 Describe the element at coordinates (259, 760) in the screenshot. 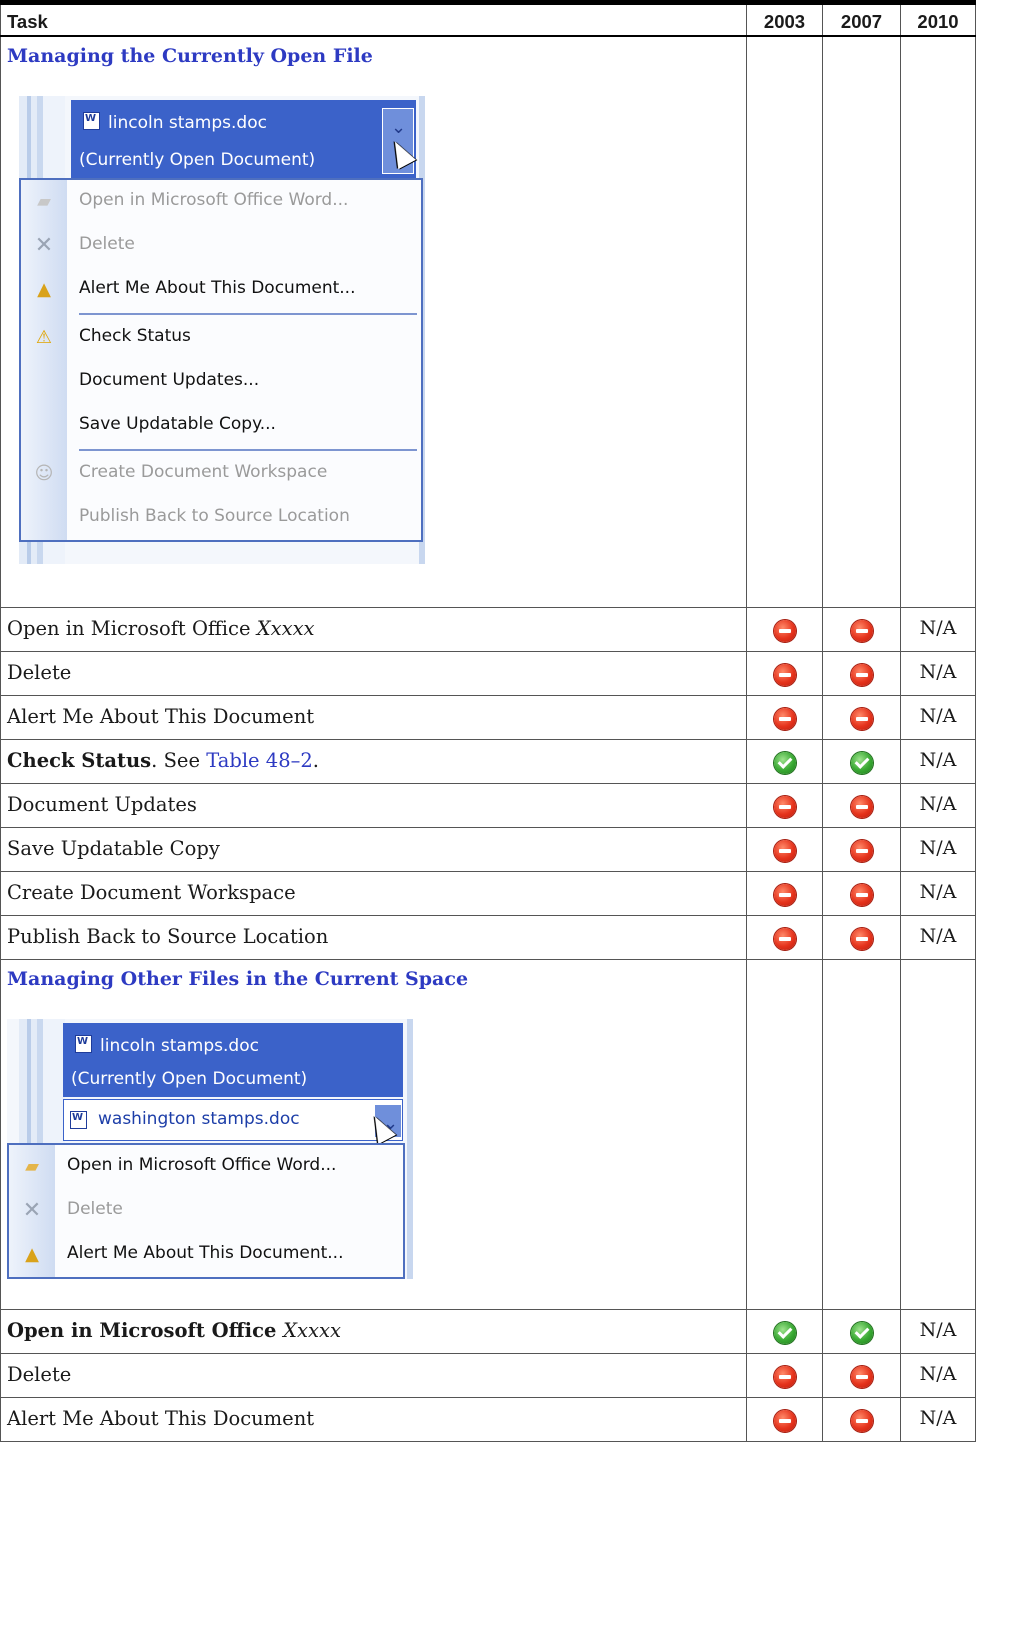

I see `table-reference-link: Table 48–2` at that location.